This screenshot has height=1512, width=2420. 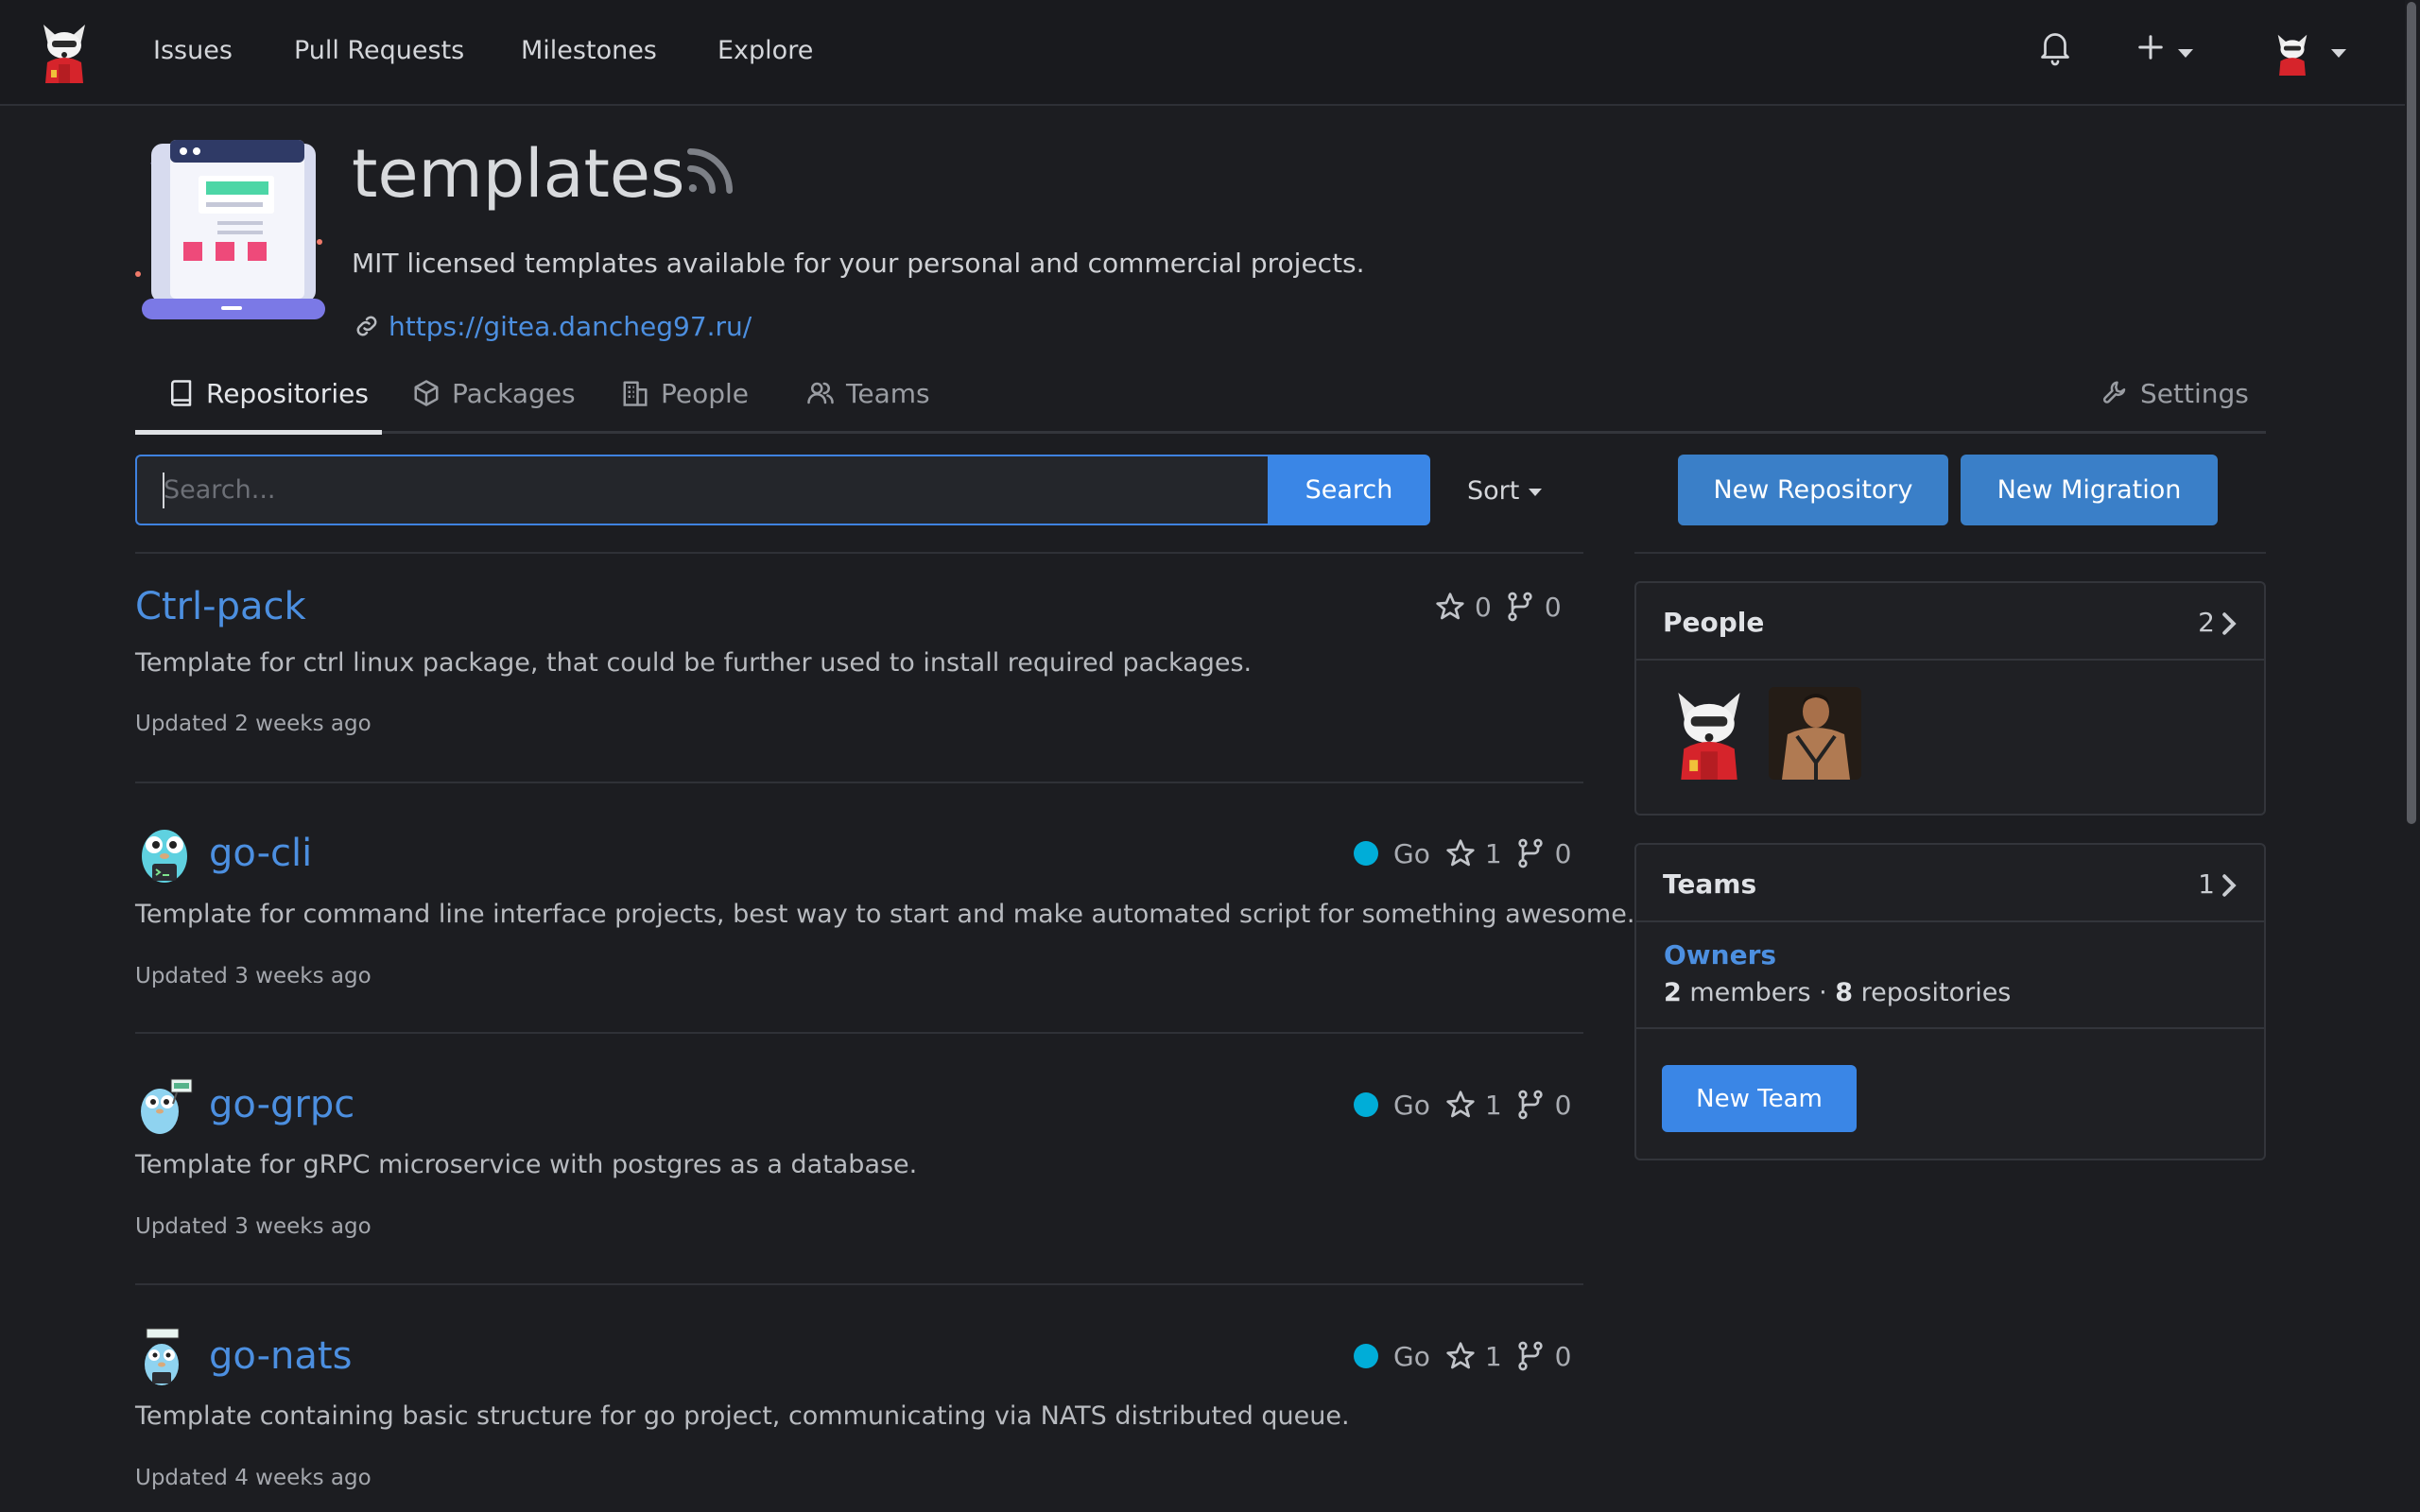 I want to click on tab-teams: Teams, so click(x=868, y=393).